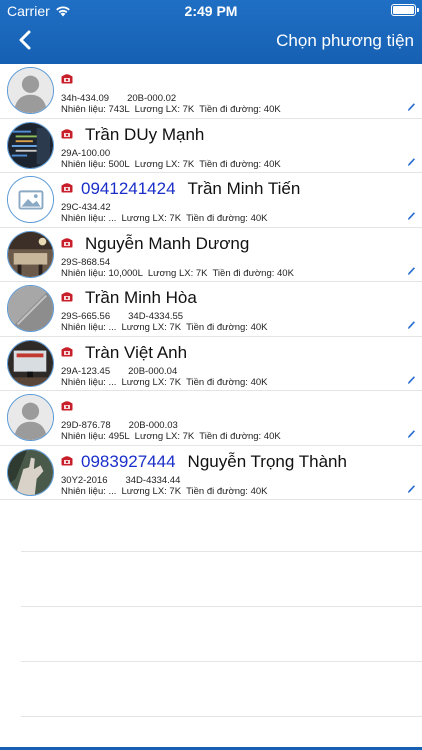 The height and width of the screenshot is (750, 422). I want to click on phone-number: 0983927444, so click(128, 462).